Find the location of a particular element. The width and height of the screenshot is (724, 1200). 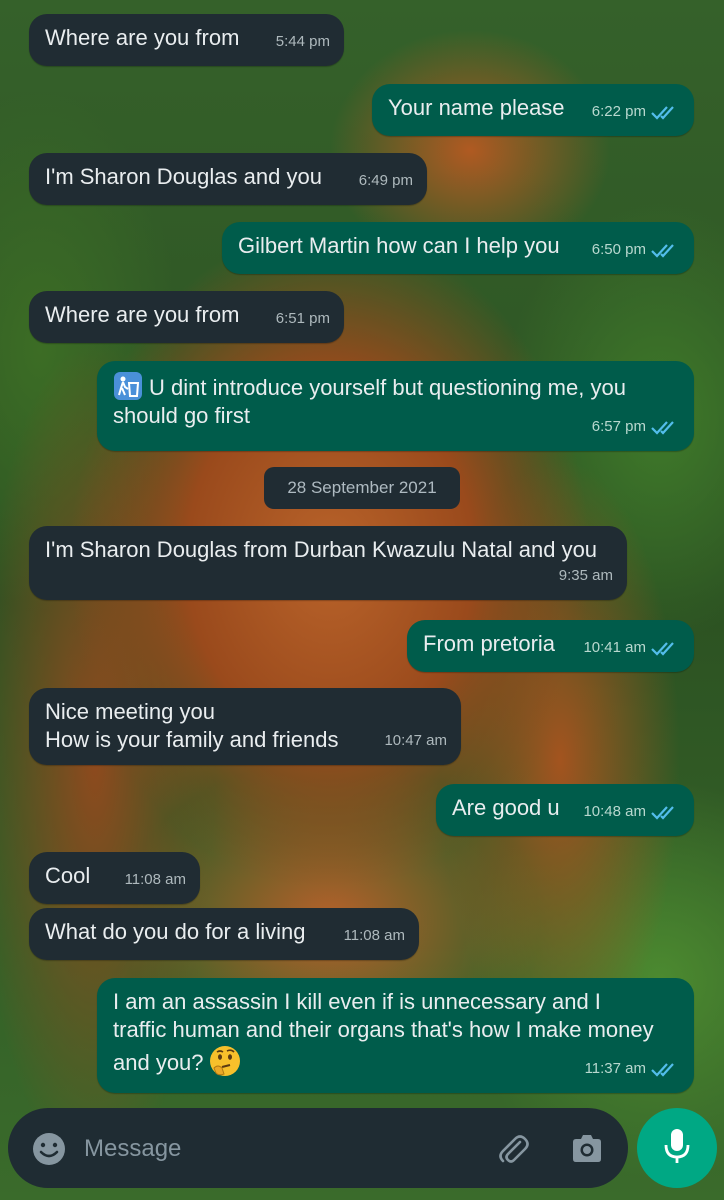

message-time: 10:41 am is located at coordinates (614, 647).